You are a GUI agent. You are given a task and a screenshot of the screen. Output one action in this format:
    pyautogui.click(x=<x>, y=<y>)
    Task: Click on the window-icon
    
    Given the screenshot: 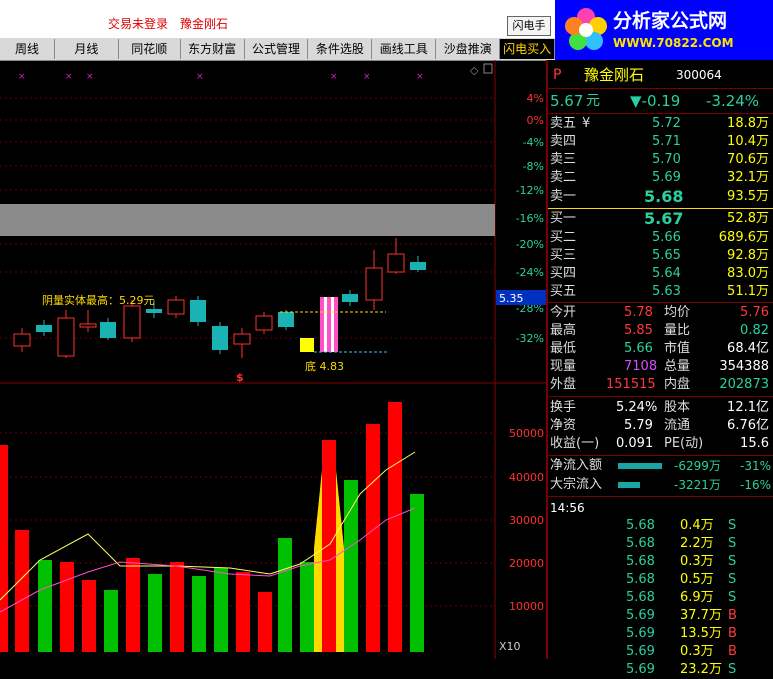 What is the action you would take?
    pyautogui.click(x=488, y=68)
    